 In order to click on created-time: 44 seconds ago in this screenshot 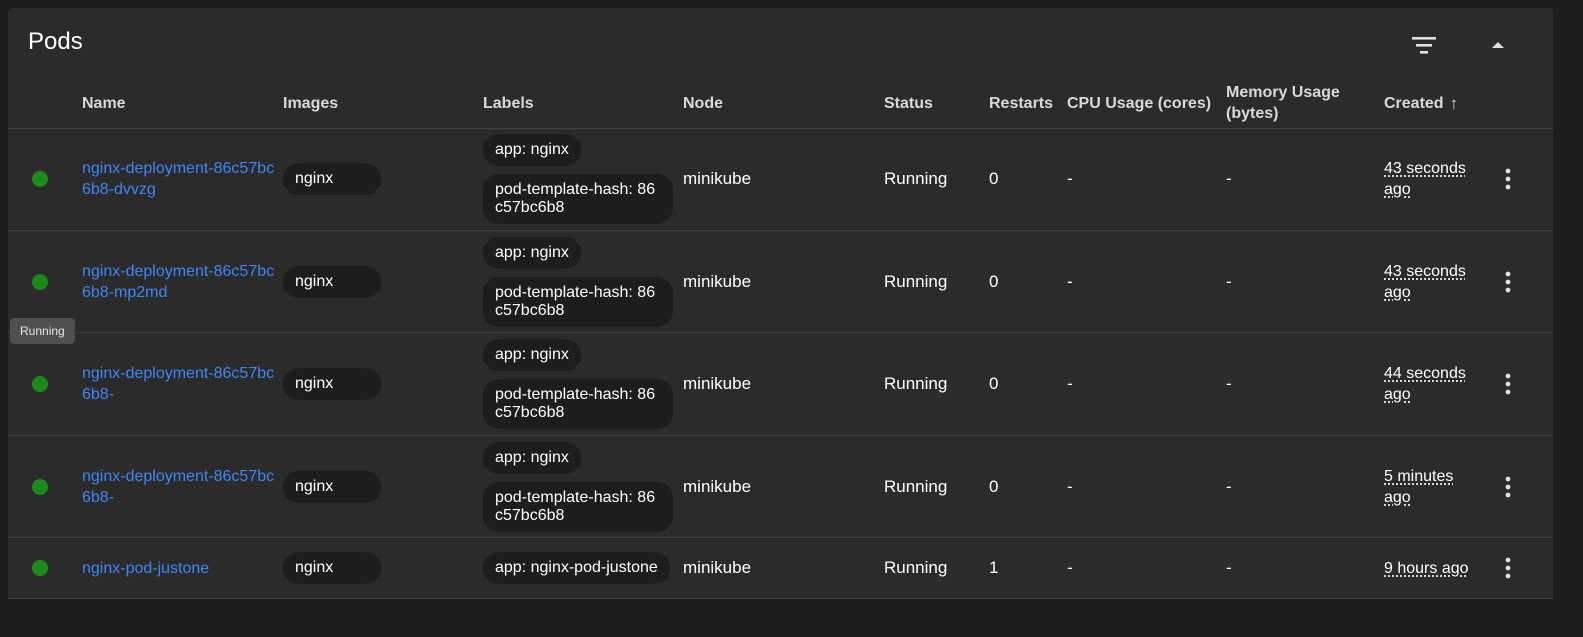, I will do `click(1432, 384)`.